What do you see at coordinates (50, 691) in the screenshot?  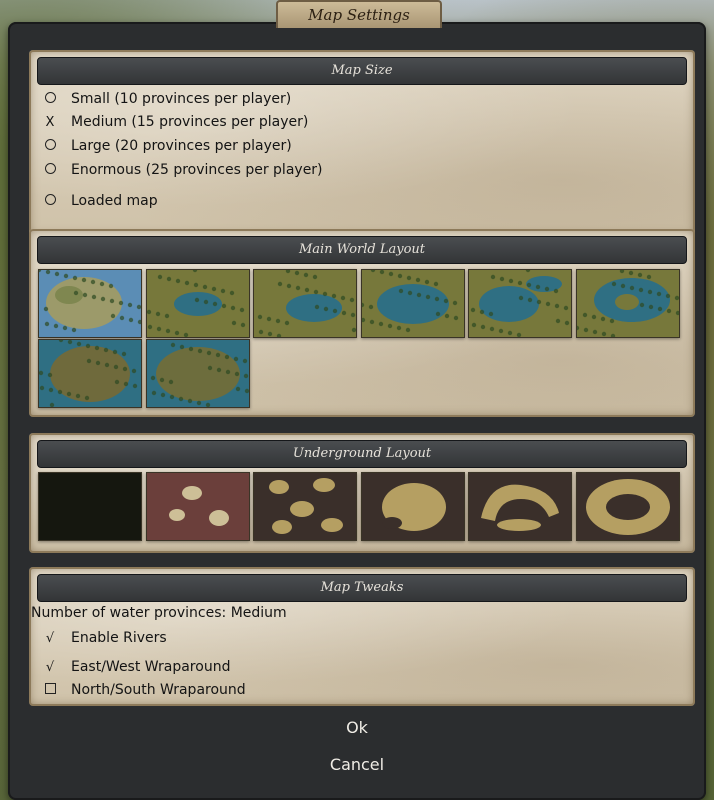 I see `empty-checkbox-icon` at bounding box center [50, 691].